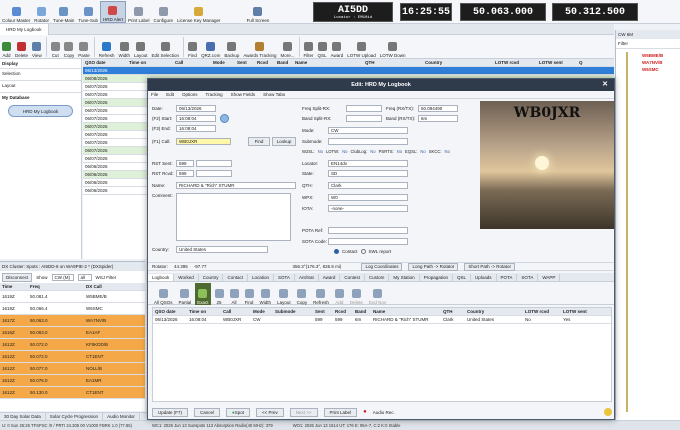 The image size is (680, 430). I want to click on spot-label: W5BME/B, so click(652, 55).